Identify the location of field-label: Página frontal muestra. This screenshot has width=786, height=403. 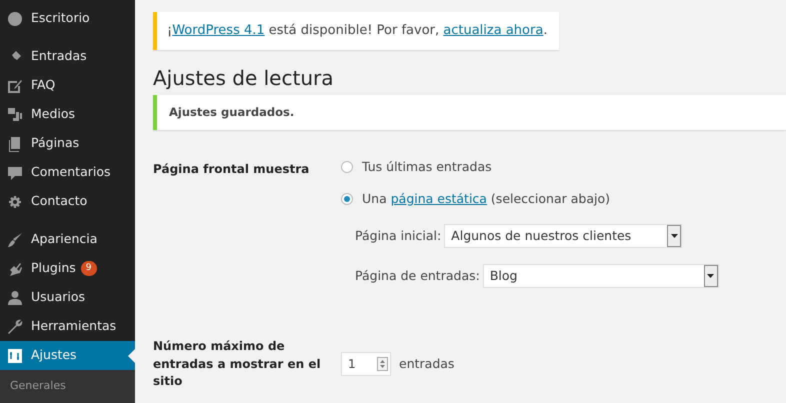
(231, 169).